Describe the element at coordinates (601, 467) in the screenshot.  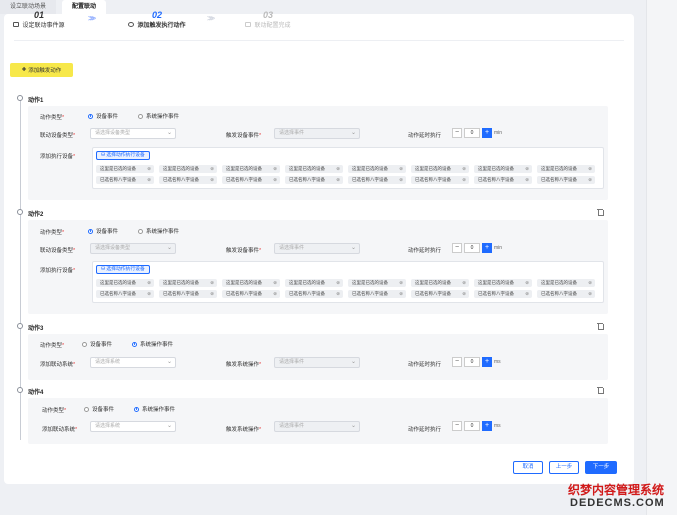
I see `next-button: 下一步` at that location.